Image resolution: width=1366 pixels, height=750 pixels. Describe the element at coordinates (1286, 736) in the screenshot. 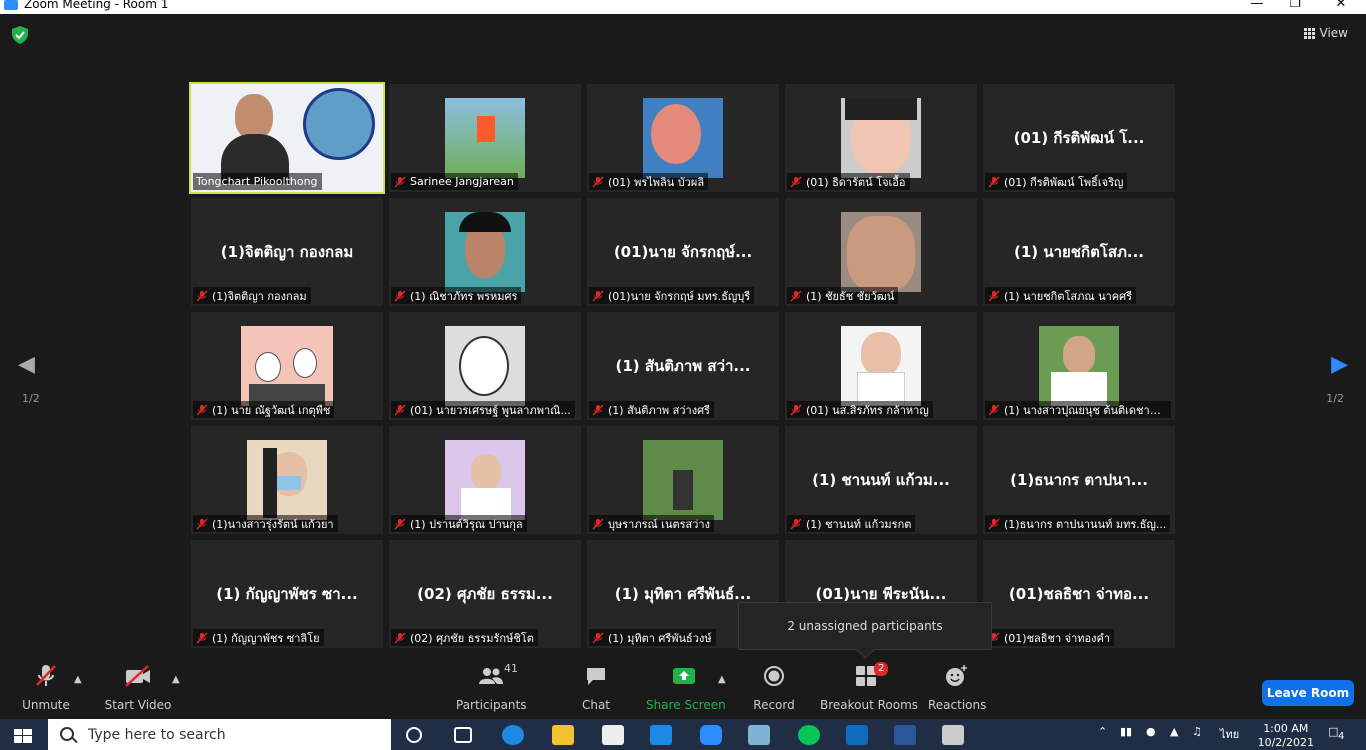

I see `taskbar-clock: 1:00 AM 10/2/2021` at that location.